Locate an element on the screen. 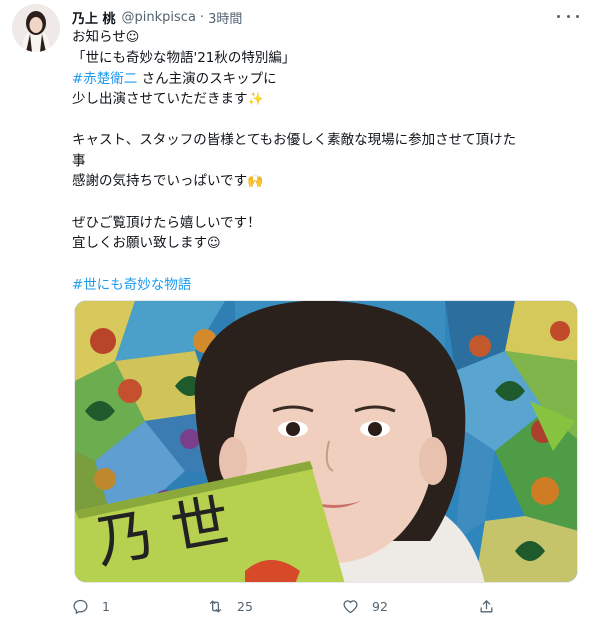 The height and width of the screenshot is (623, 593). retweet-icon is located at coordinates (215, 606).